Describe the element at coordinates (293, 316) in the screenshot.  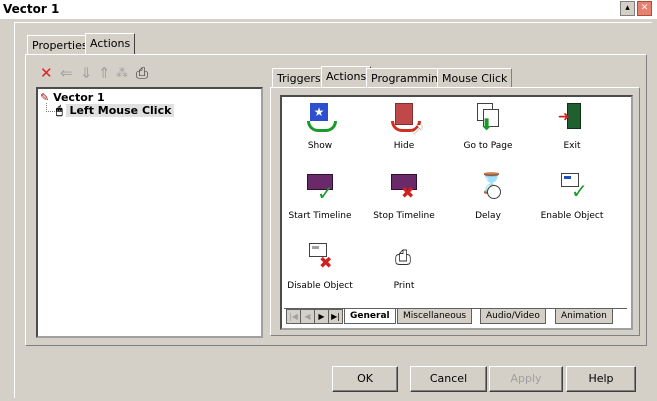
I see `first-tab-button: |◀` at that location.